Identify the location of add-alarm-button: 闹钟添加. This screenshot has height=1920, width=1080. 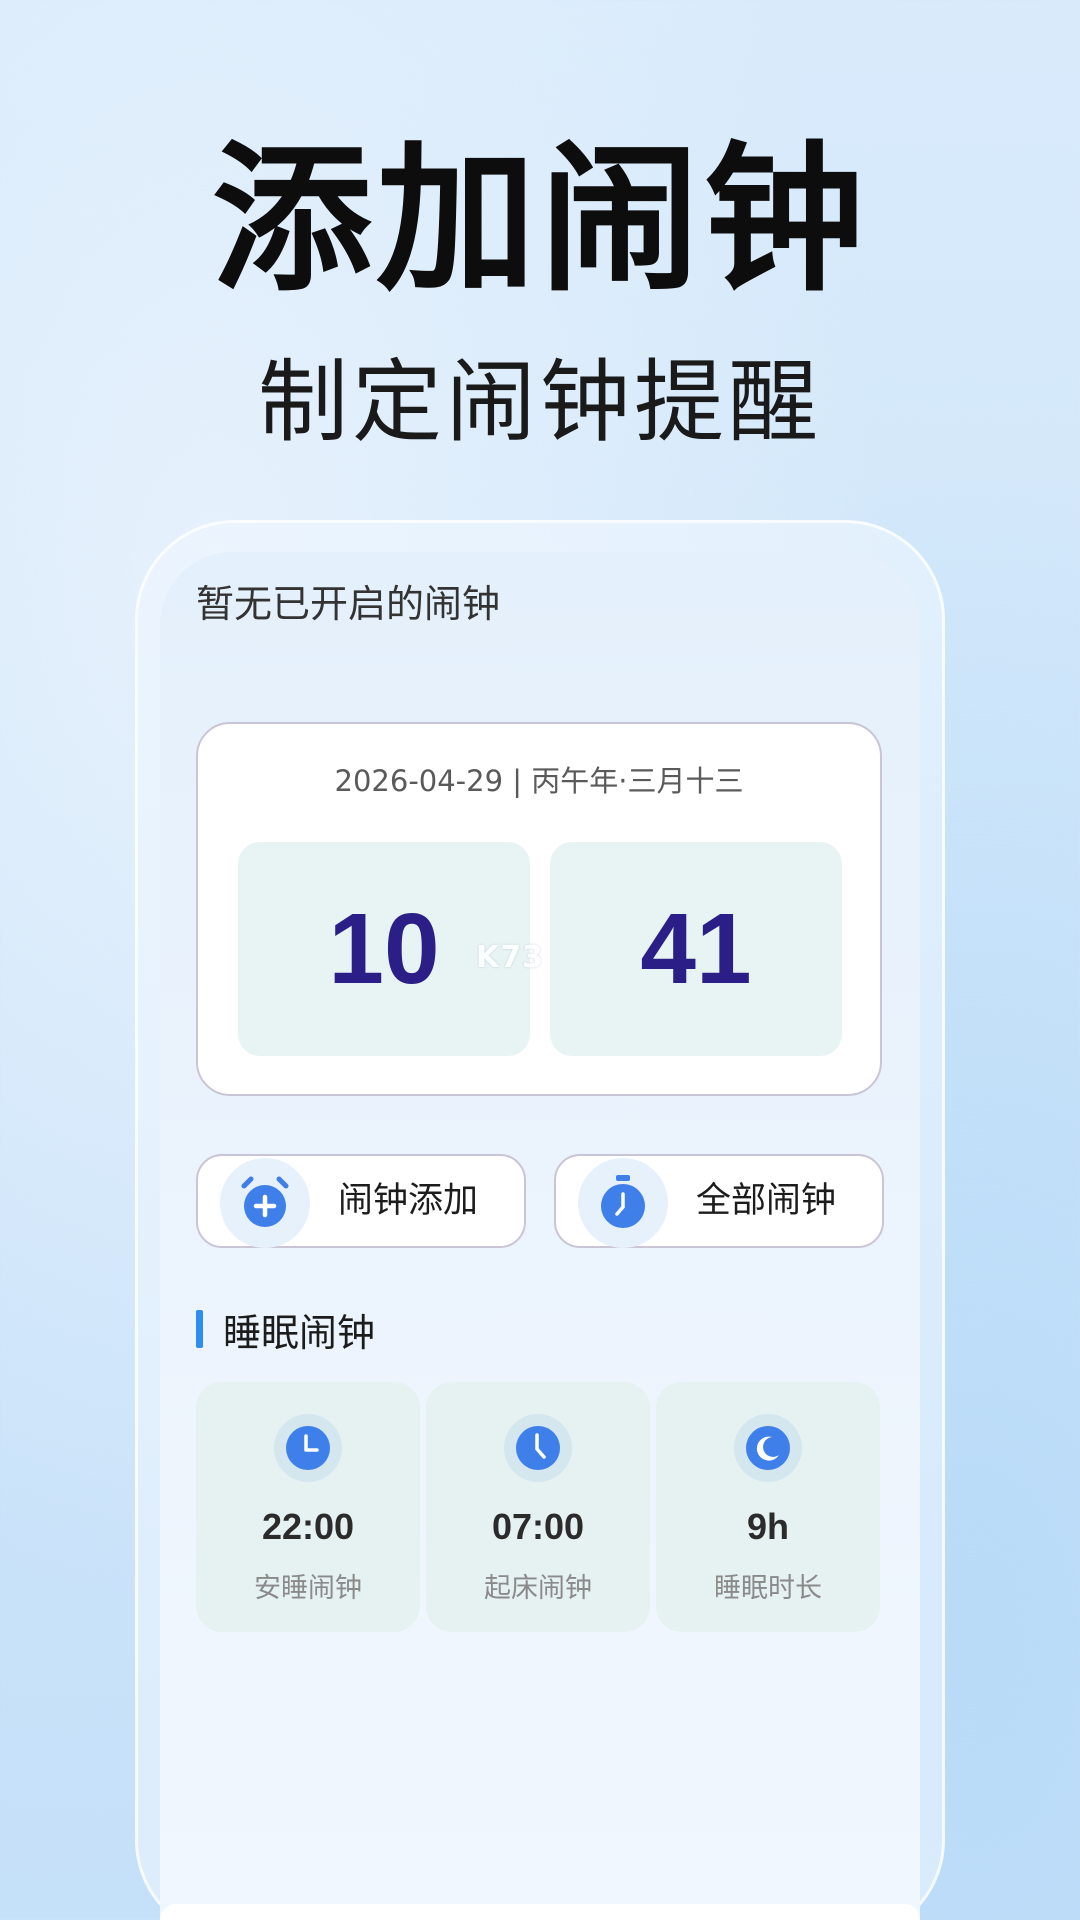
(361, 1201).